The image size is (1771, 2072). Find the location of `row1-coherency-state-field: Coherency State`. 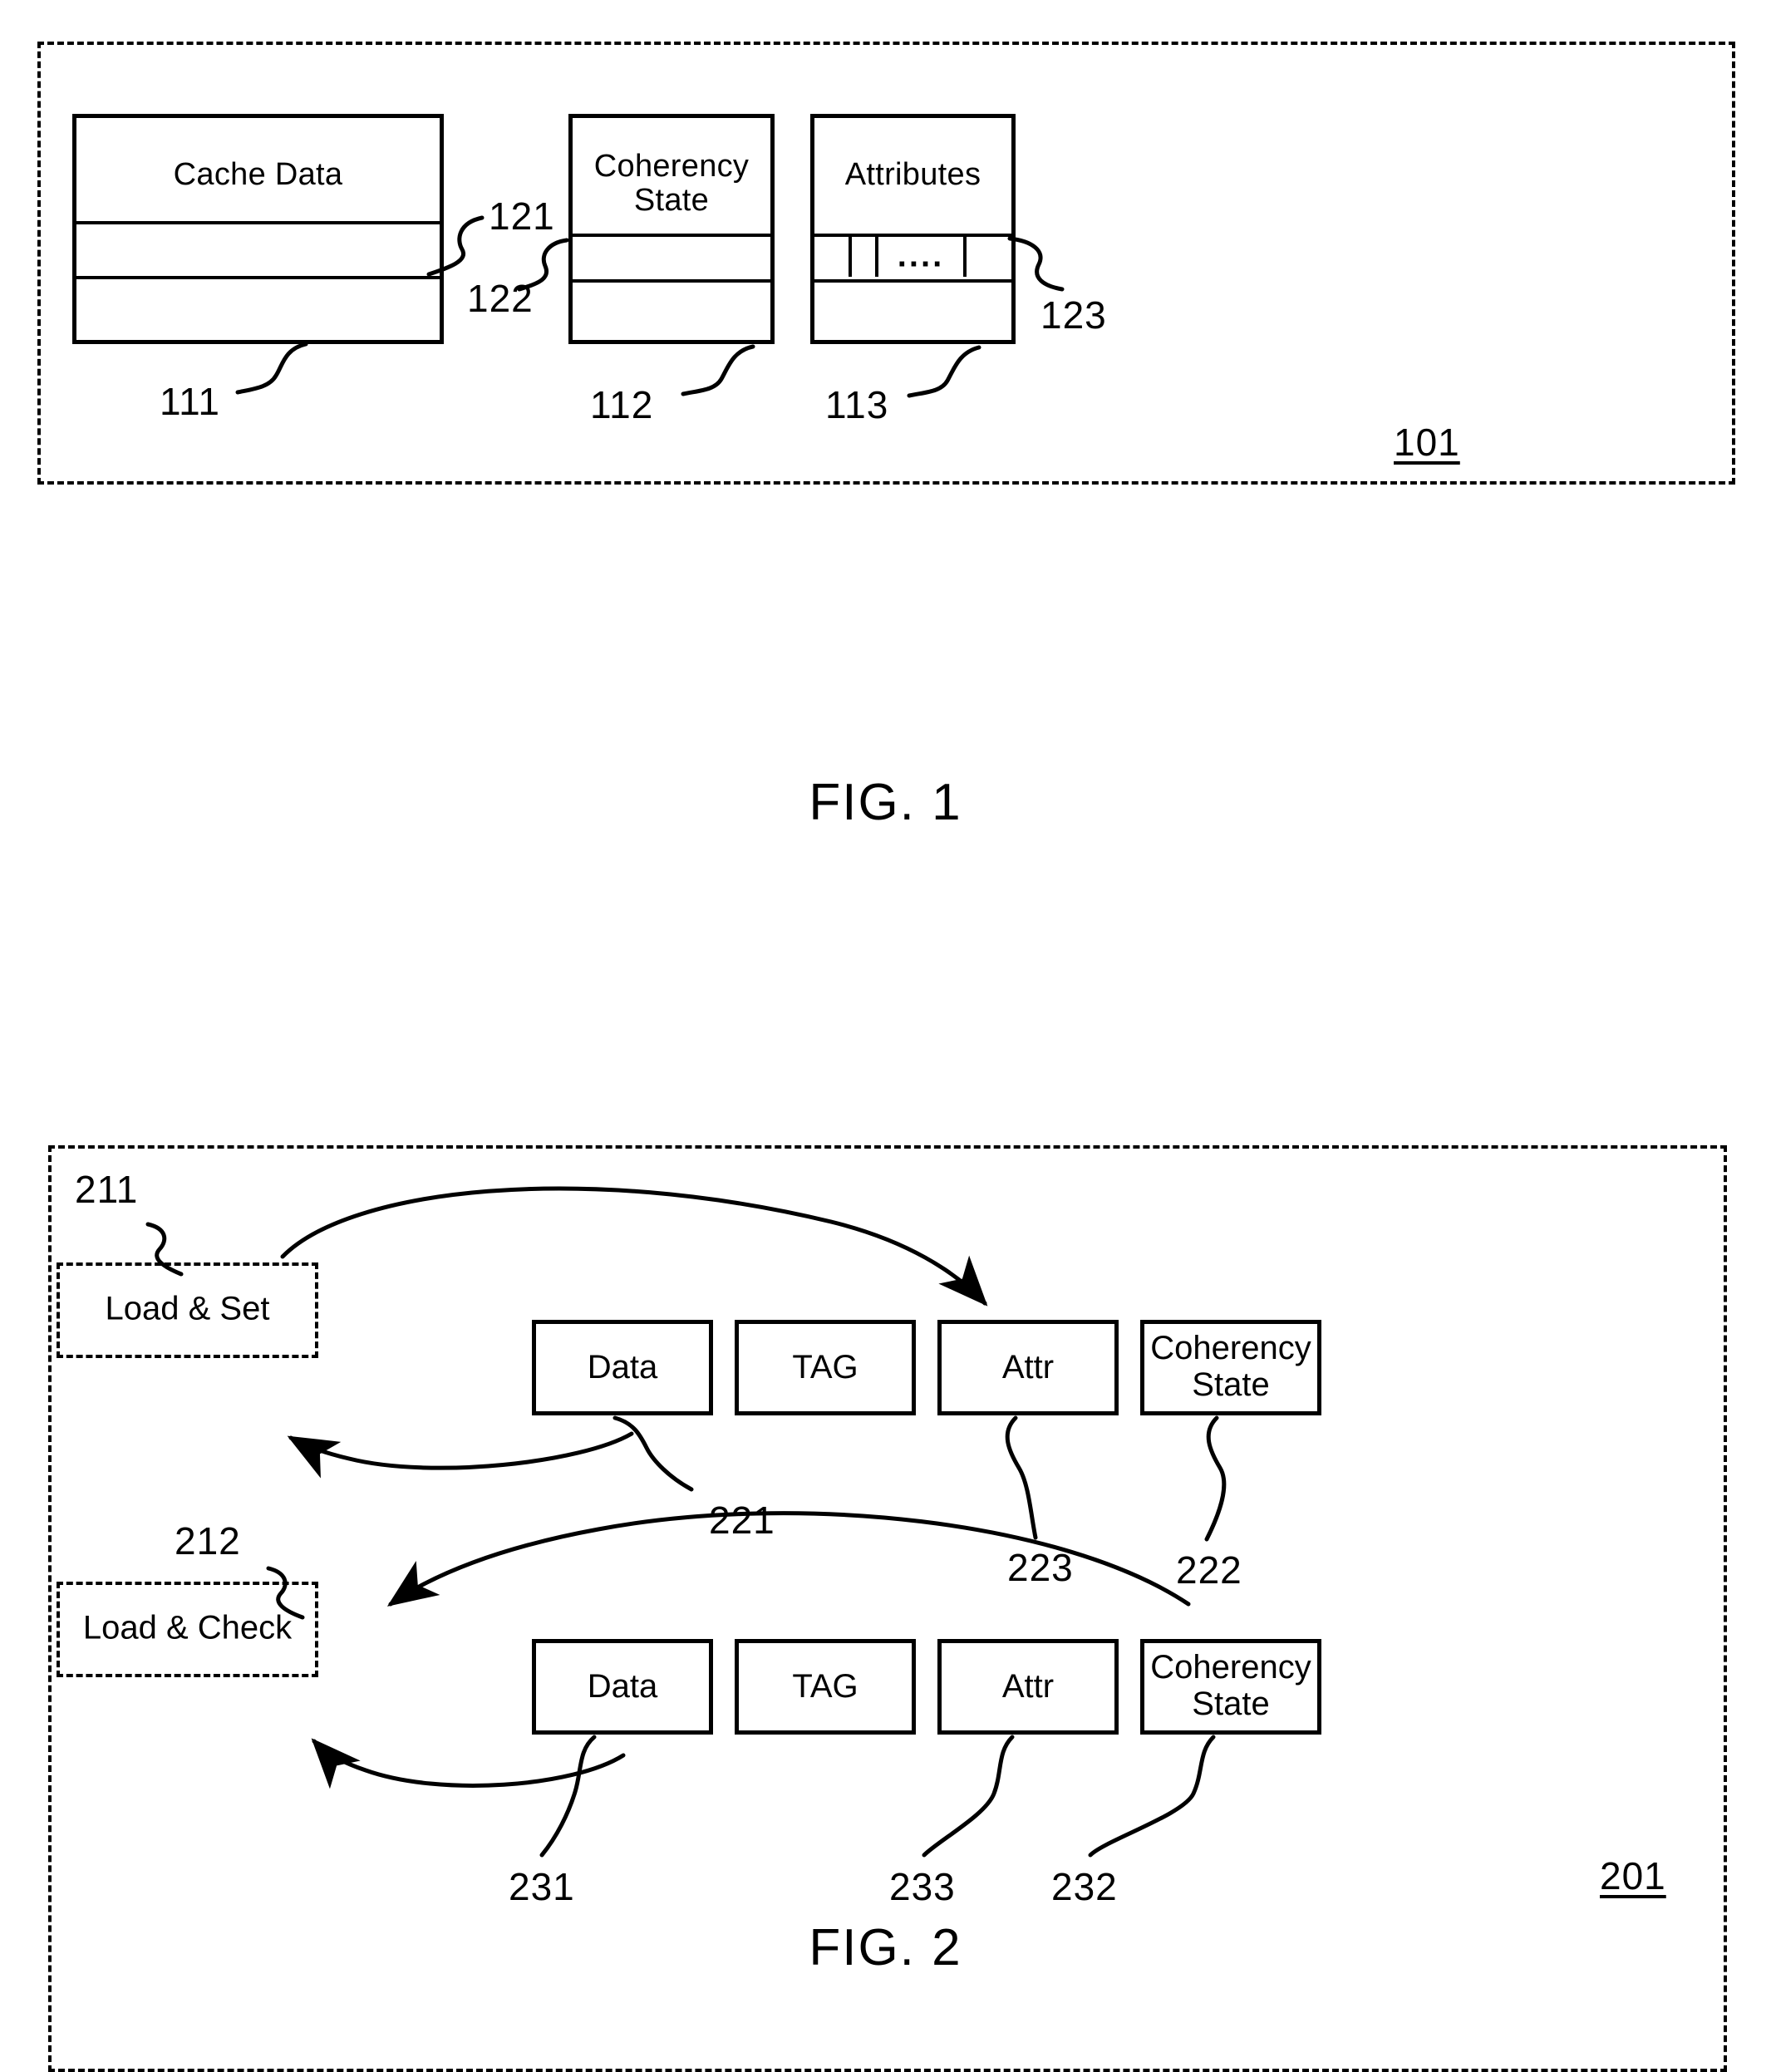

row1-coherency-state-field: Coherency State is located at coordinates (1230, 1367).